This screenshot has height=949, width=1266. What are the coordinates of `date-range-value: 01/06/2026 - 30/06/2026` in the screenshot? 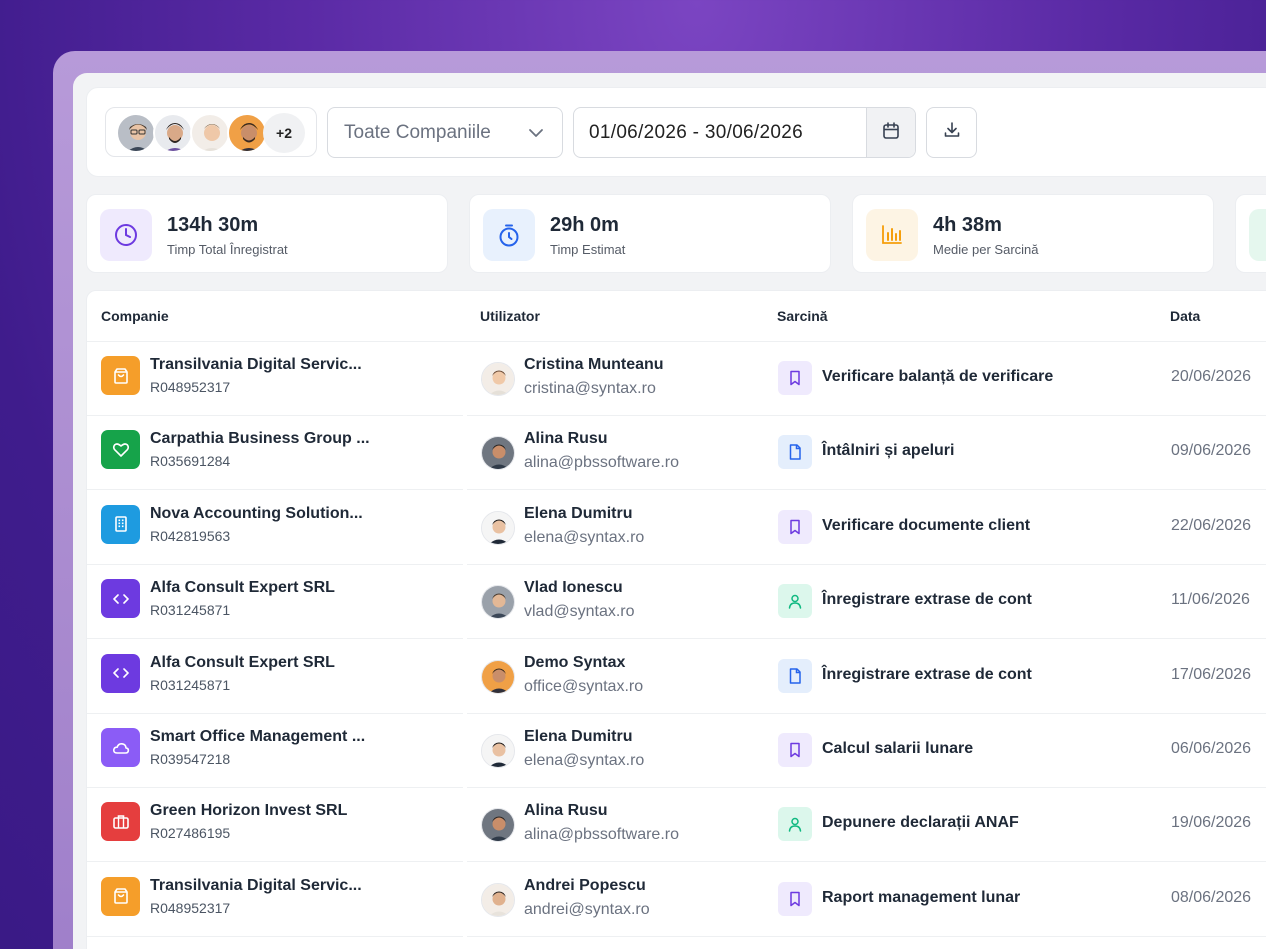 It's located at (696, 132).